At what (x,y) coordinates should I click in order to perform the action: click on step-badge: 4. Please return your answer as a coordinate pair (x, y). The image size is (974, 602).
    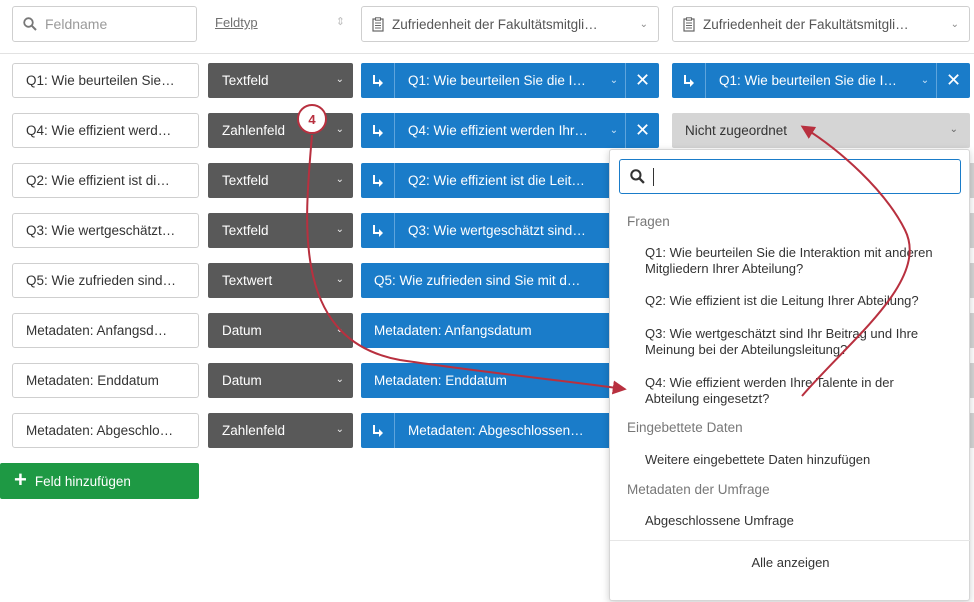
    Looking at the image, I should click on (312, 119).